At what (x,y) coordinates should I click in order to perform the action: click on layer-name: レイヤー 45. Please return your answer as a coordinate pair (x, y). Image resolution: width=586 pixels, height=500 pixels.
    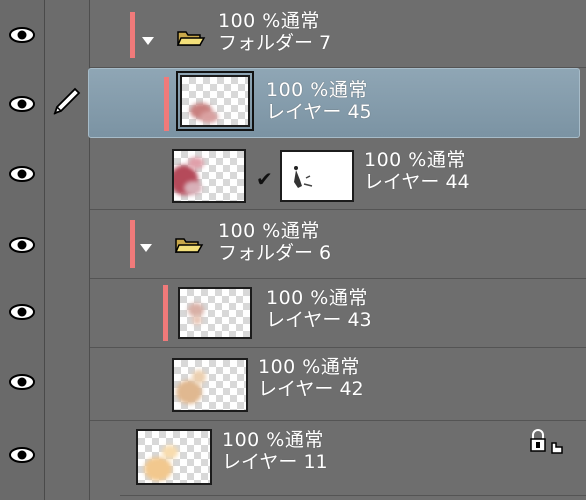
    Looking at the image, I should click on (319, 112).